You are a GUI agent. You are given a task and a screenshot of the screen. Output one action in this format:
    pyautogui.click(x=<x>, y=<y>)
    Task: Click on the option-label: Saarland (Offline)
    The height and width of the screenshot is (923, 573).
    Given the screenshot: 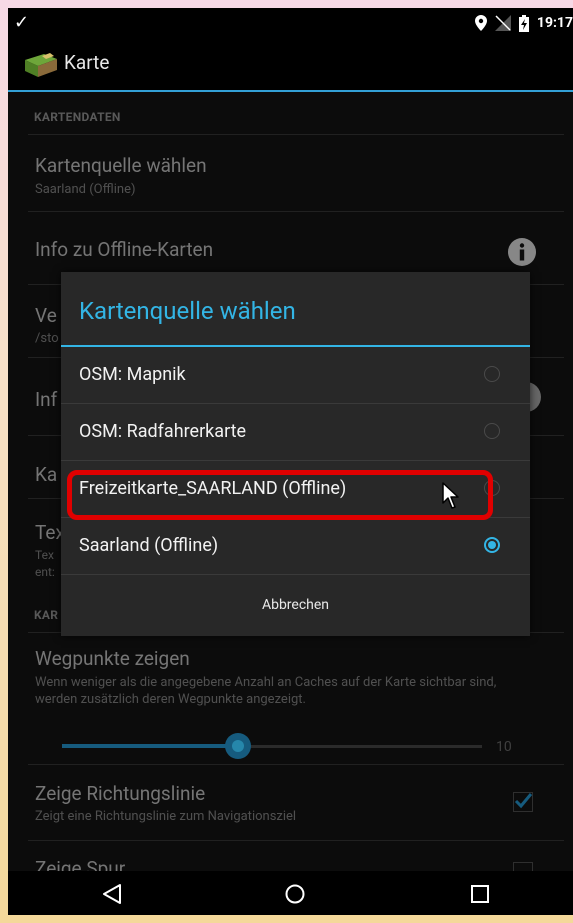 What is the action you would take?
    pyautogui.click(x=149, y=545)
    